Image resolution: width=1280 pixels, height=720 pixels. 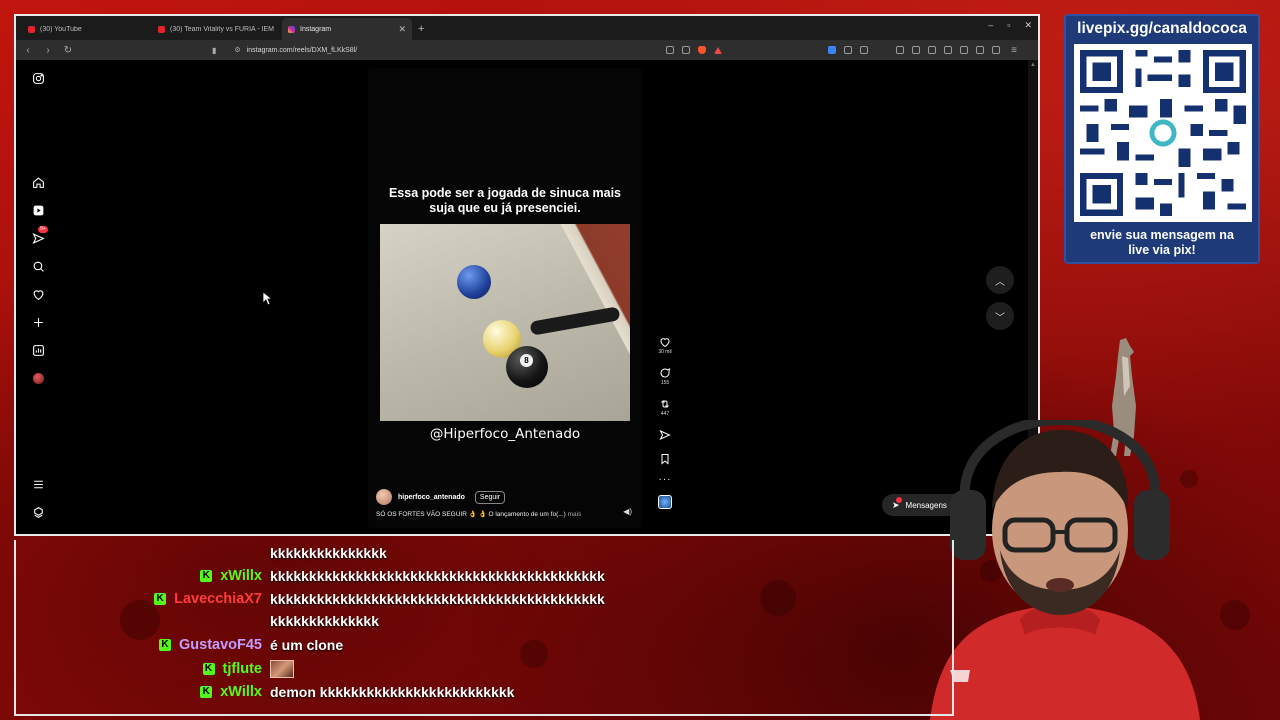 What do you see at coordinates (1162, 28) in the screenshot?
I see `qr-title: livepix.gg/canaldococa` at bounding box center [1162, 28].